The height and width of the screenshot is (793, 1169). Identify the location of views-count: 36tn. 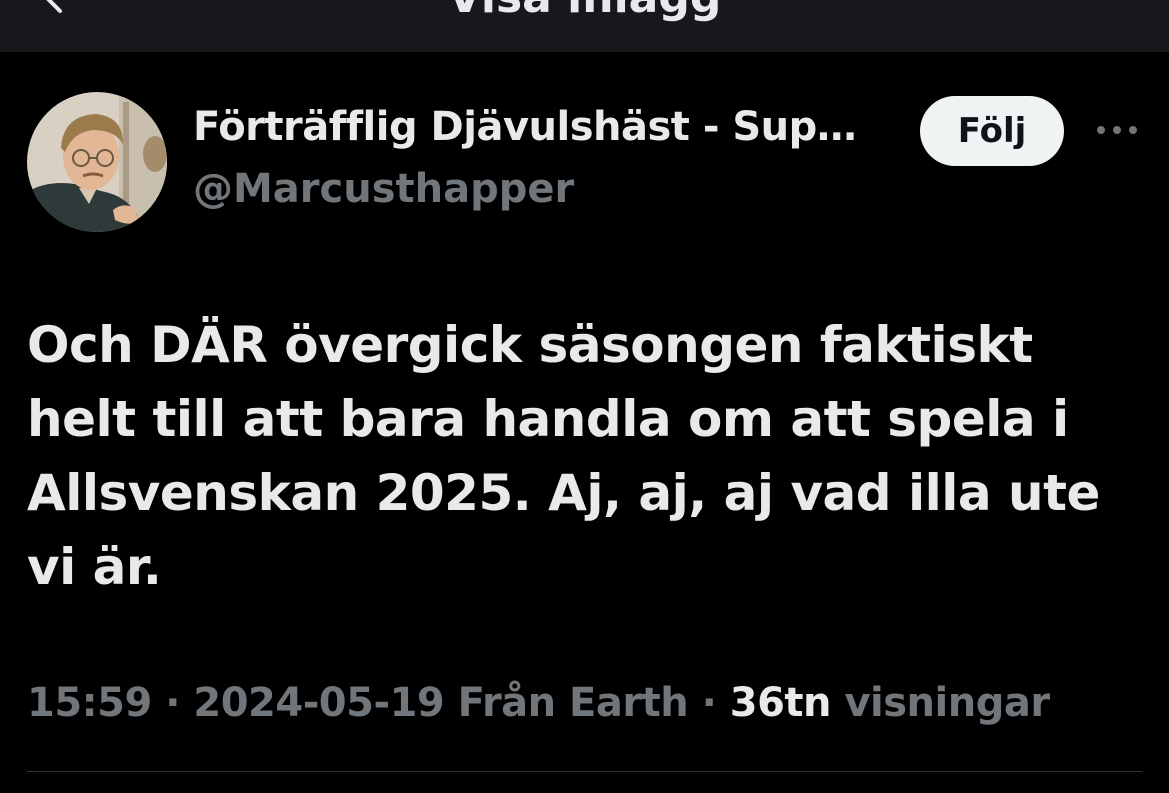
(781, 703).